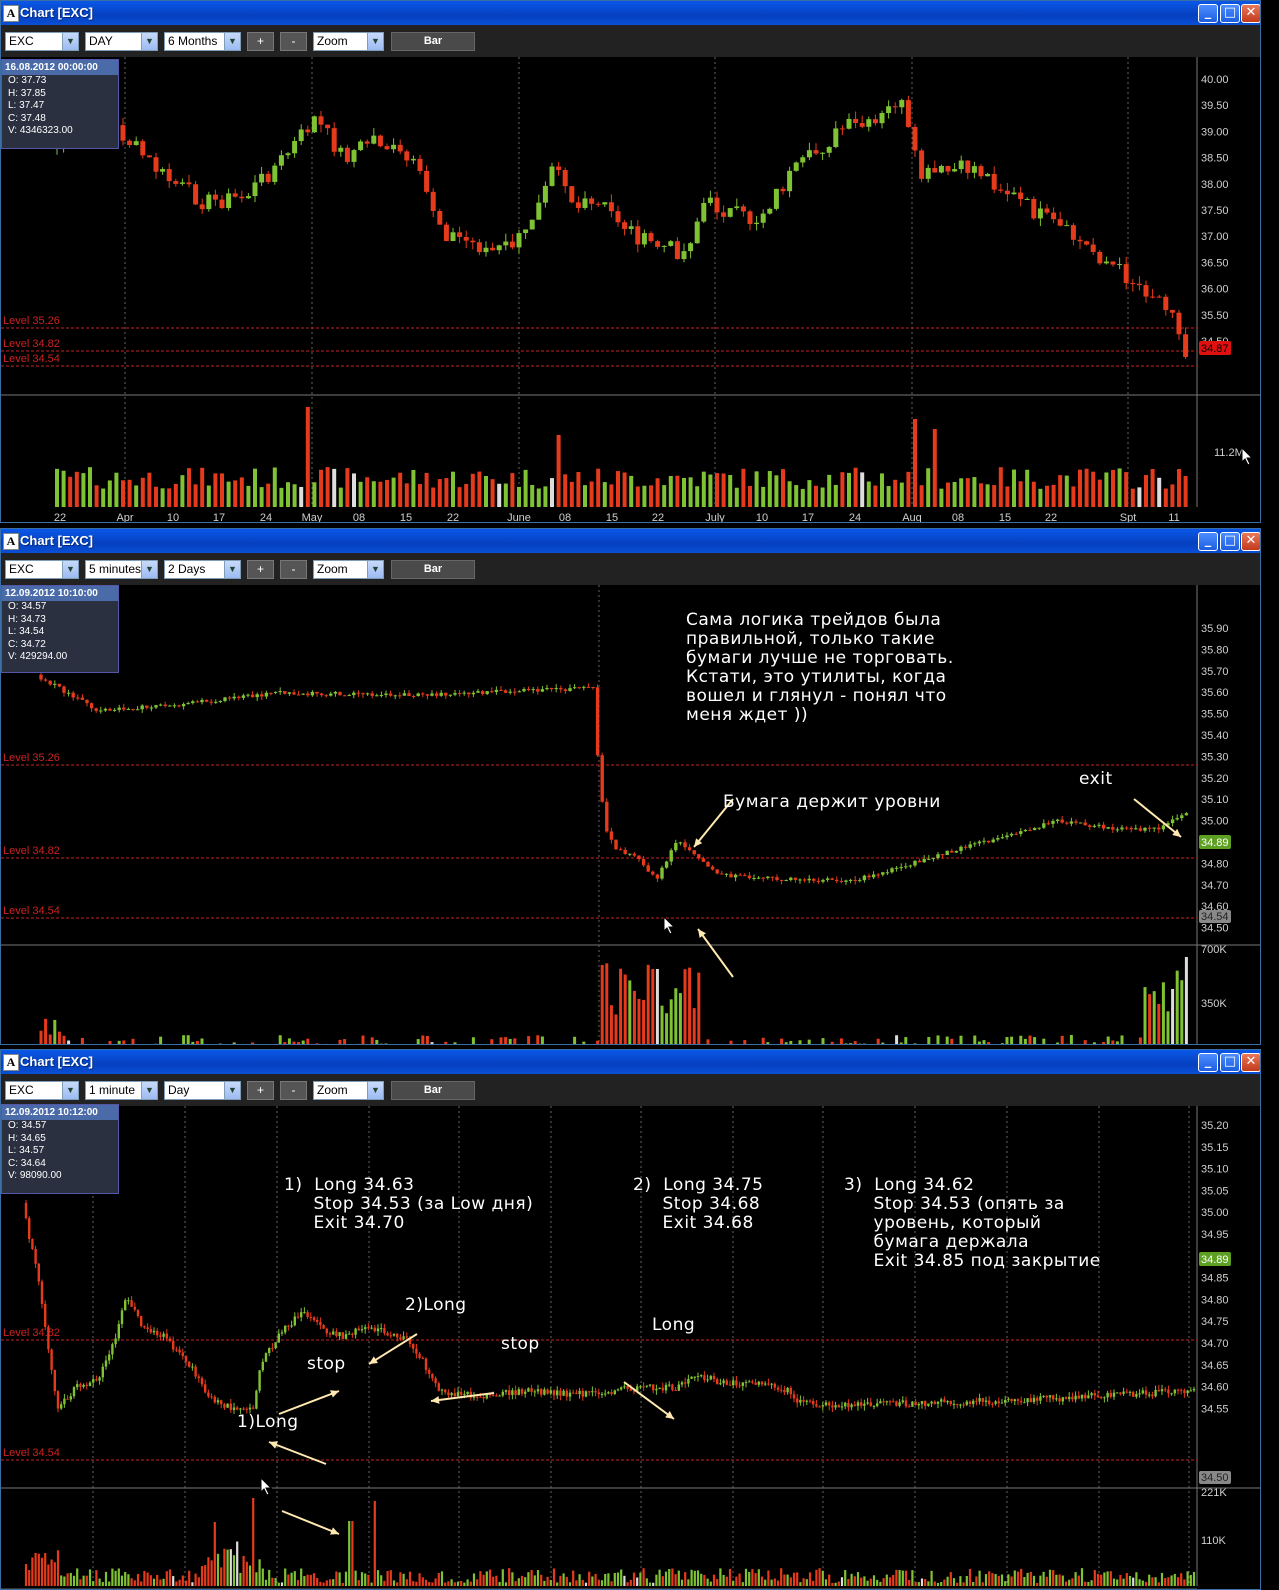 The image size is (1279, 1590). Describe the element at coordinates (297, 1453) in the screenshot. I see `annotation-arrow` at that location.